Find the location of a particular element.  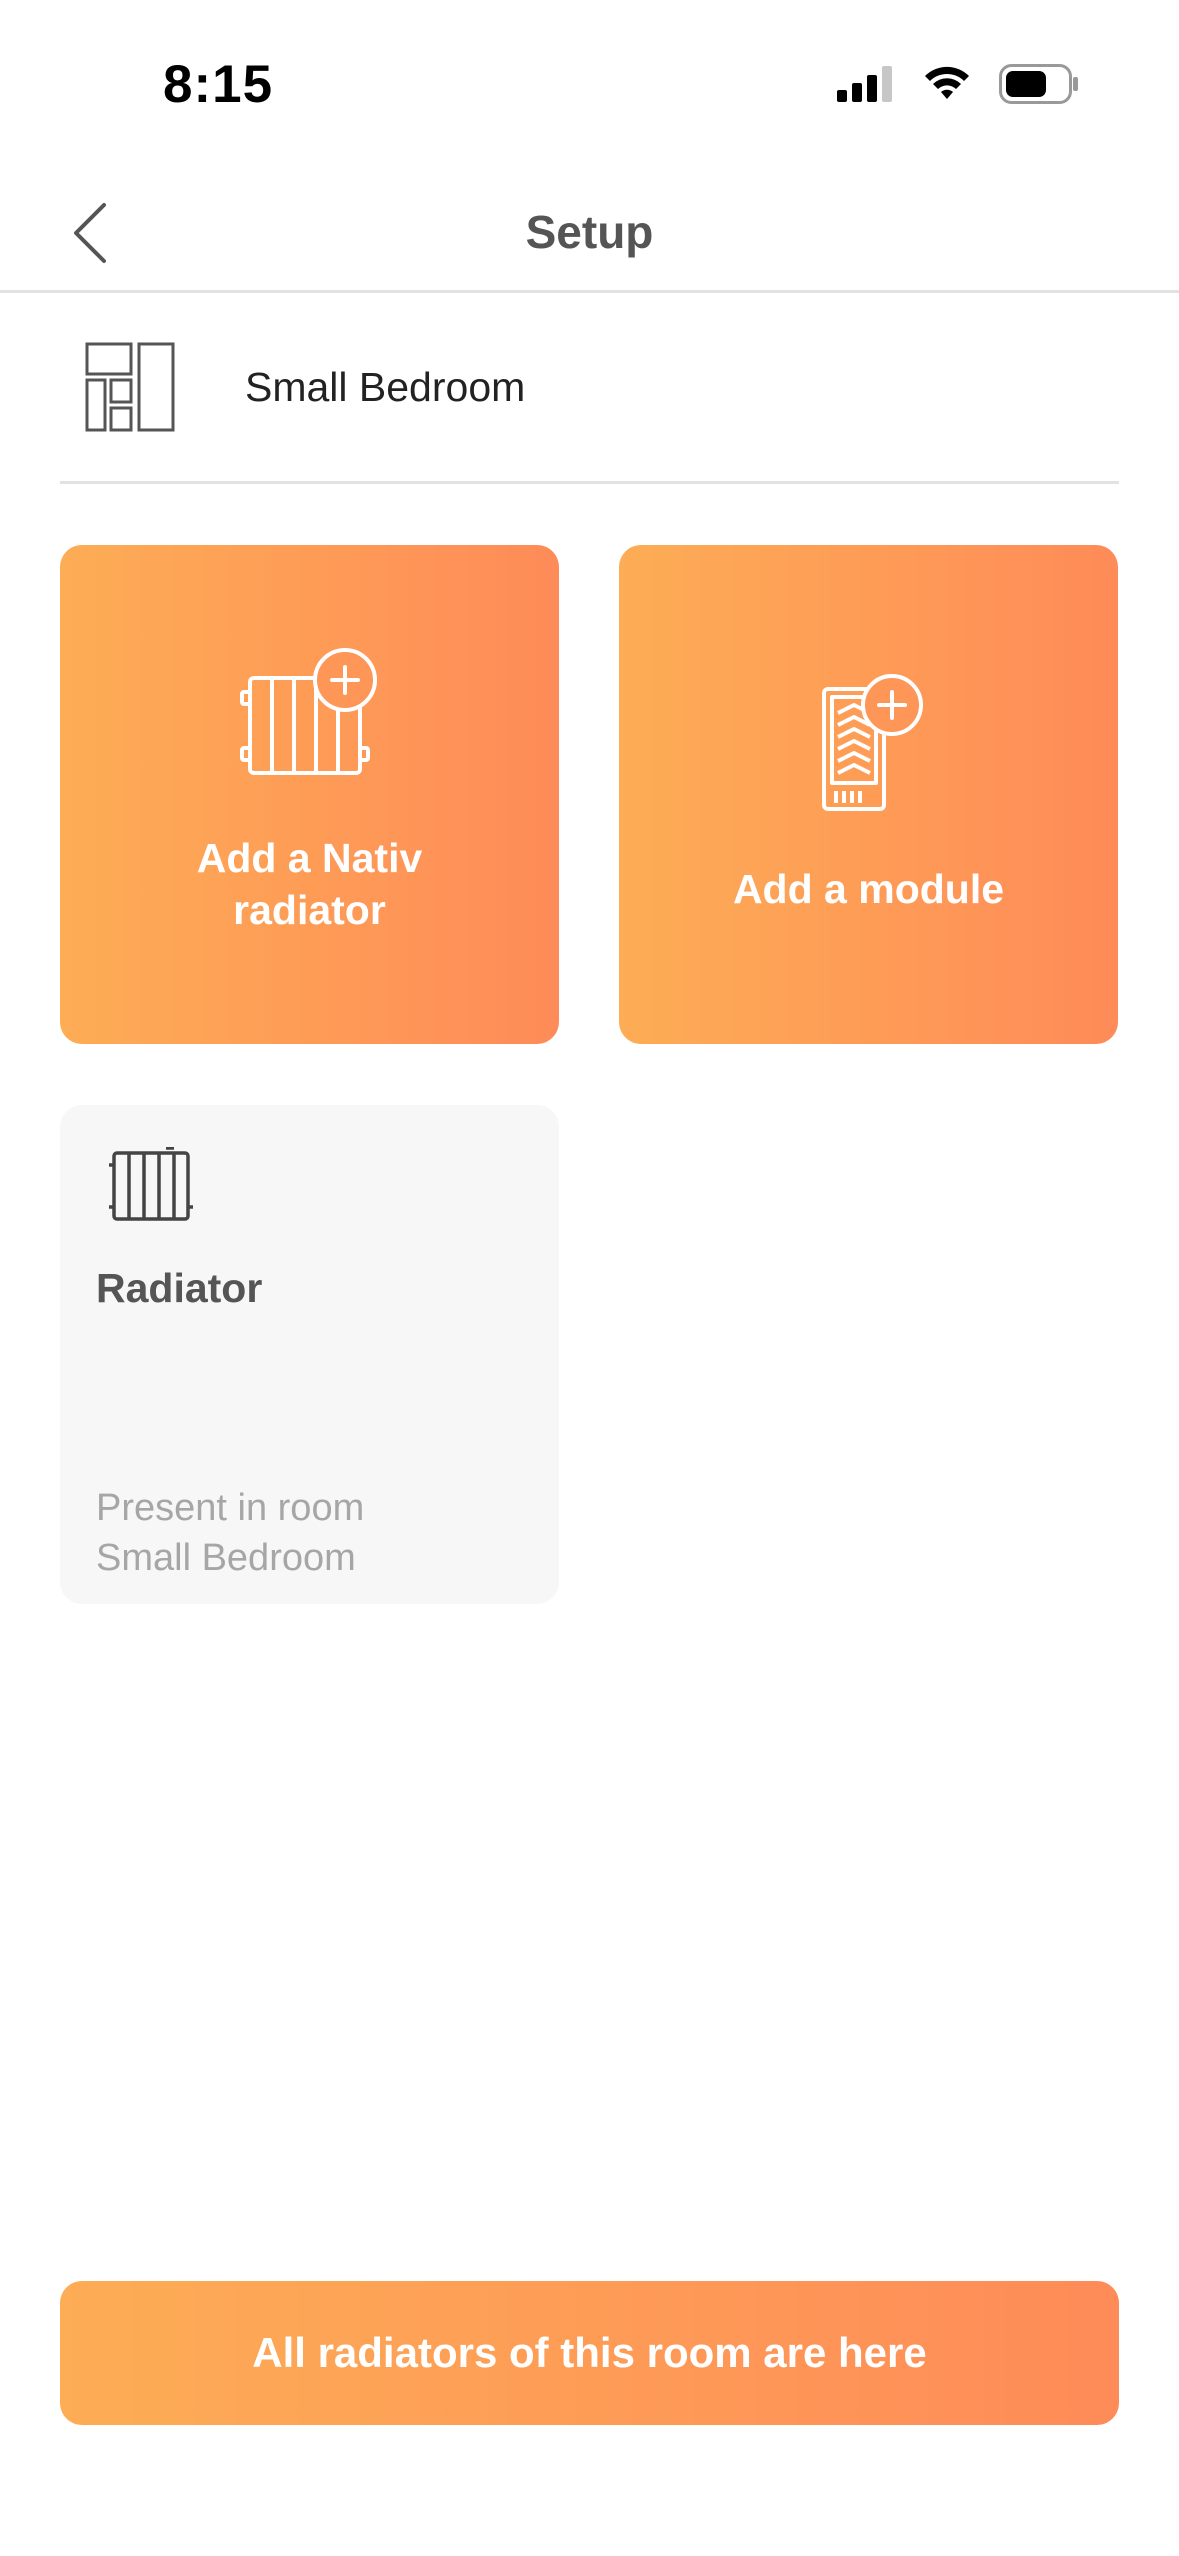

cellular-signal-icon is located at coordinates (866, 86).